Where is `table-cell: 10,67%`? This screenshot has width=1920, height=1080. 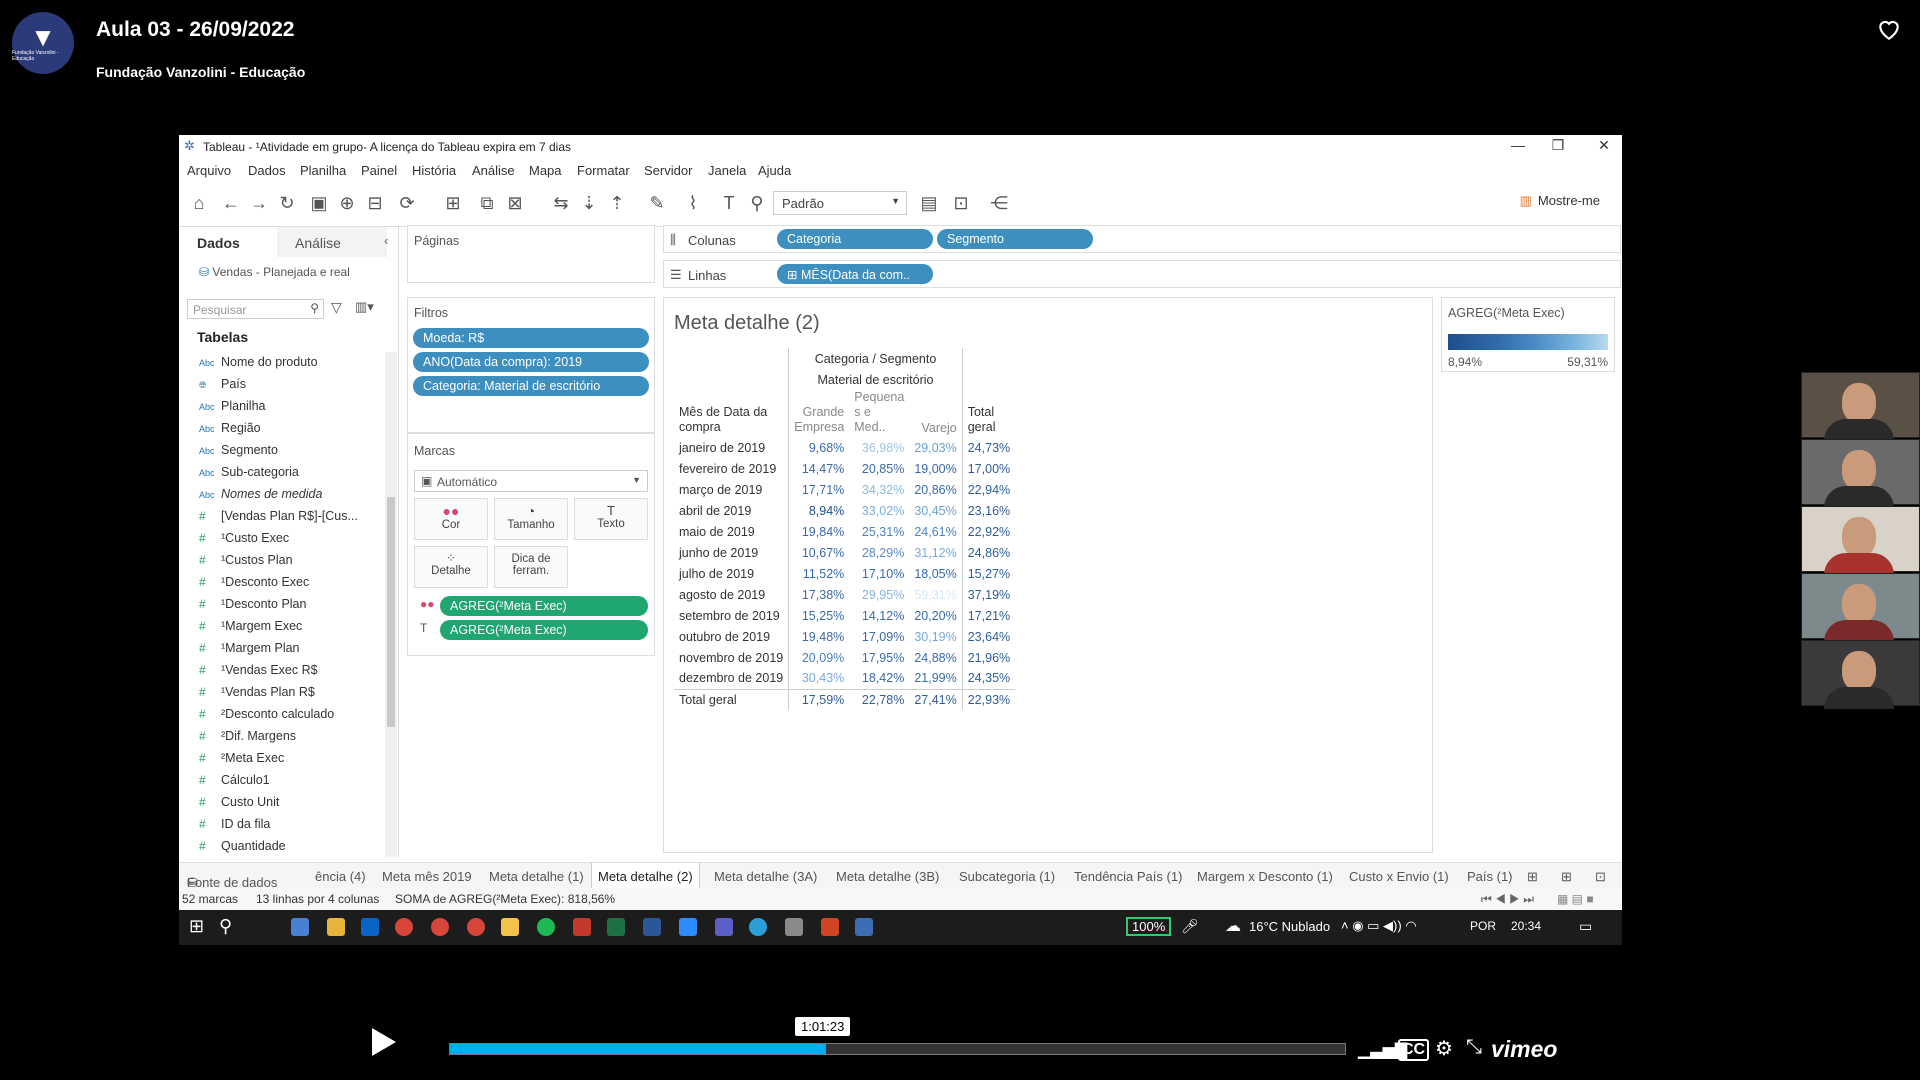
table-cell: 10,67% is located at coordinates (819, 552).